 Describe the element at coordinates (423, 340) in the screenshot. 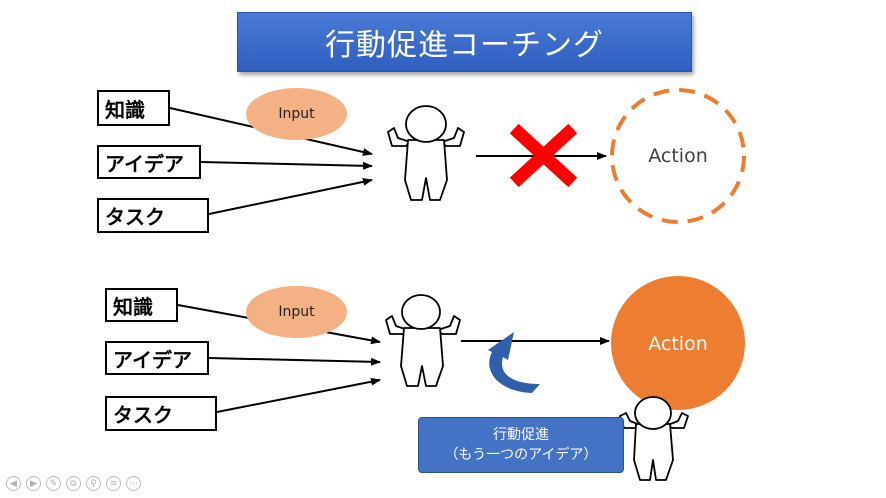

I see `person-figure-bottom` at that location.